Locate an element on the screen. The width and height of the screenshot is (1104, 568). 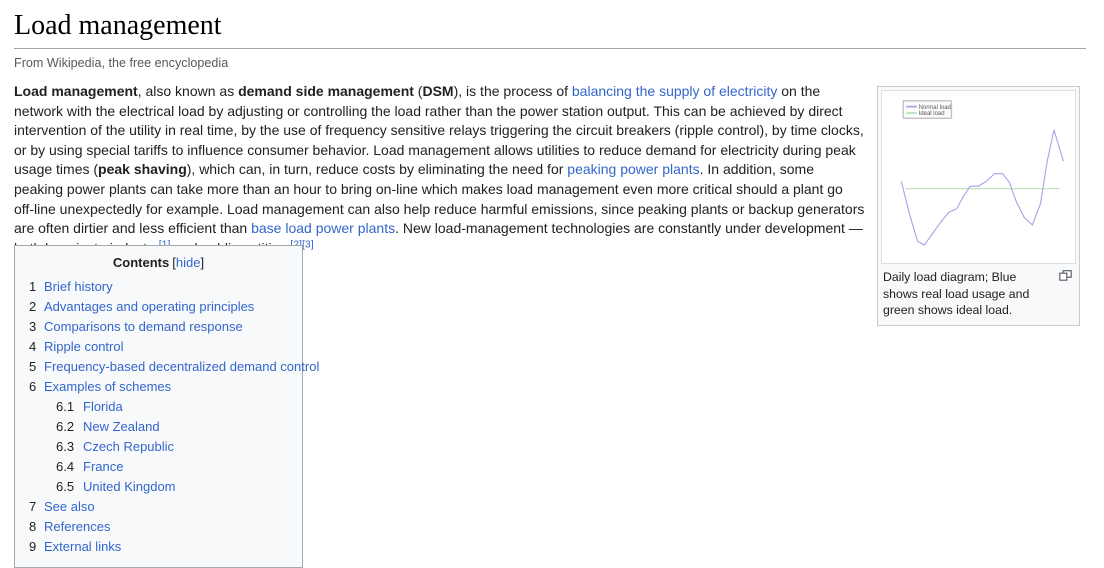
toc-toggle-bracket-close: ] is located at coordinates (202, 262).